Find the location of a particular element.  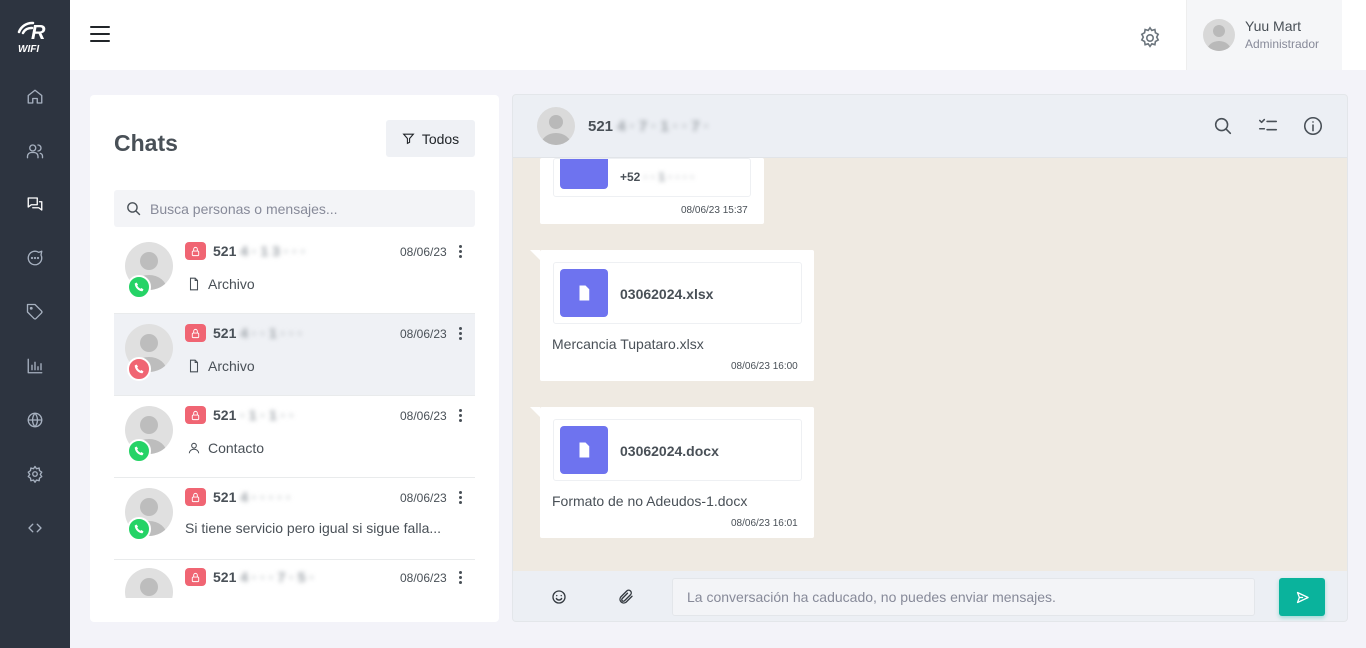

message-bubble: +52 · · 1 · · · · 08/06/23 15:37 is located at coordinates (652, 191).